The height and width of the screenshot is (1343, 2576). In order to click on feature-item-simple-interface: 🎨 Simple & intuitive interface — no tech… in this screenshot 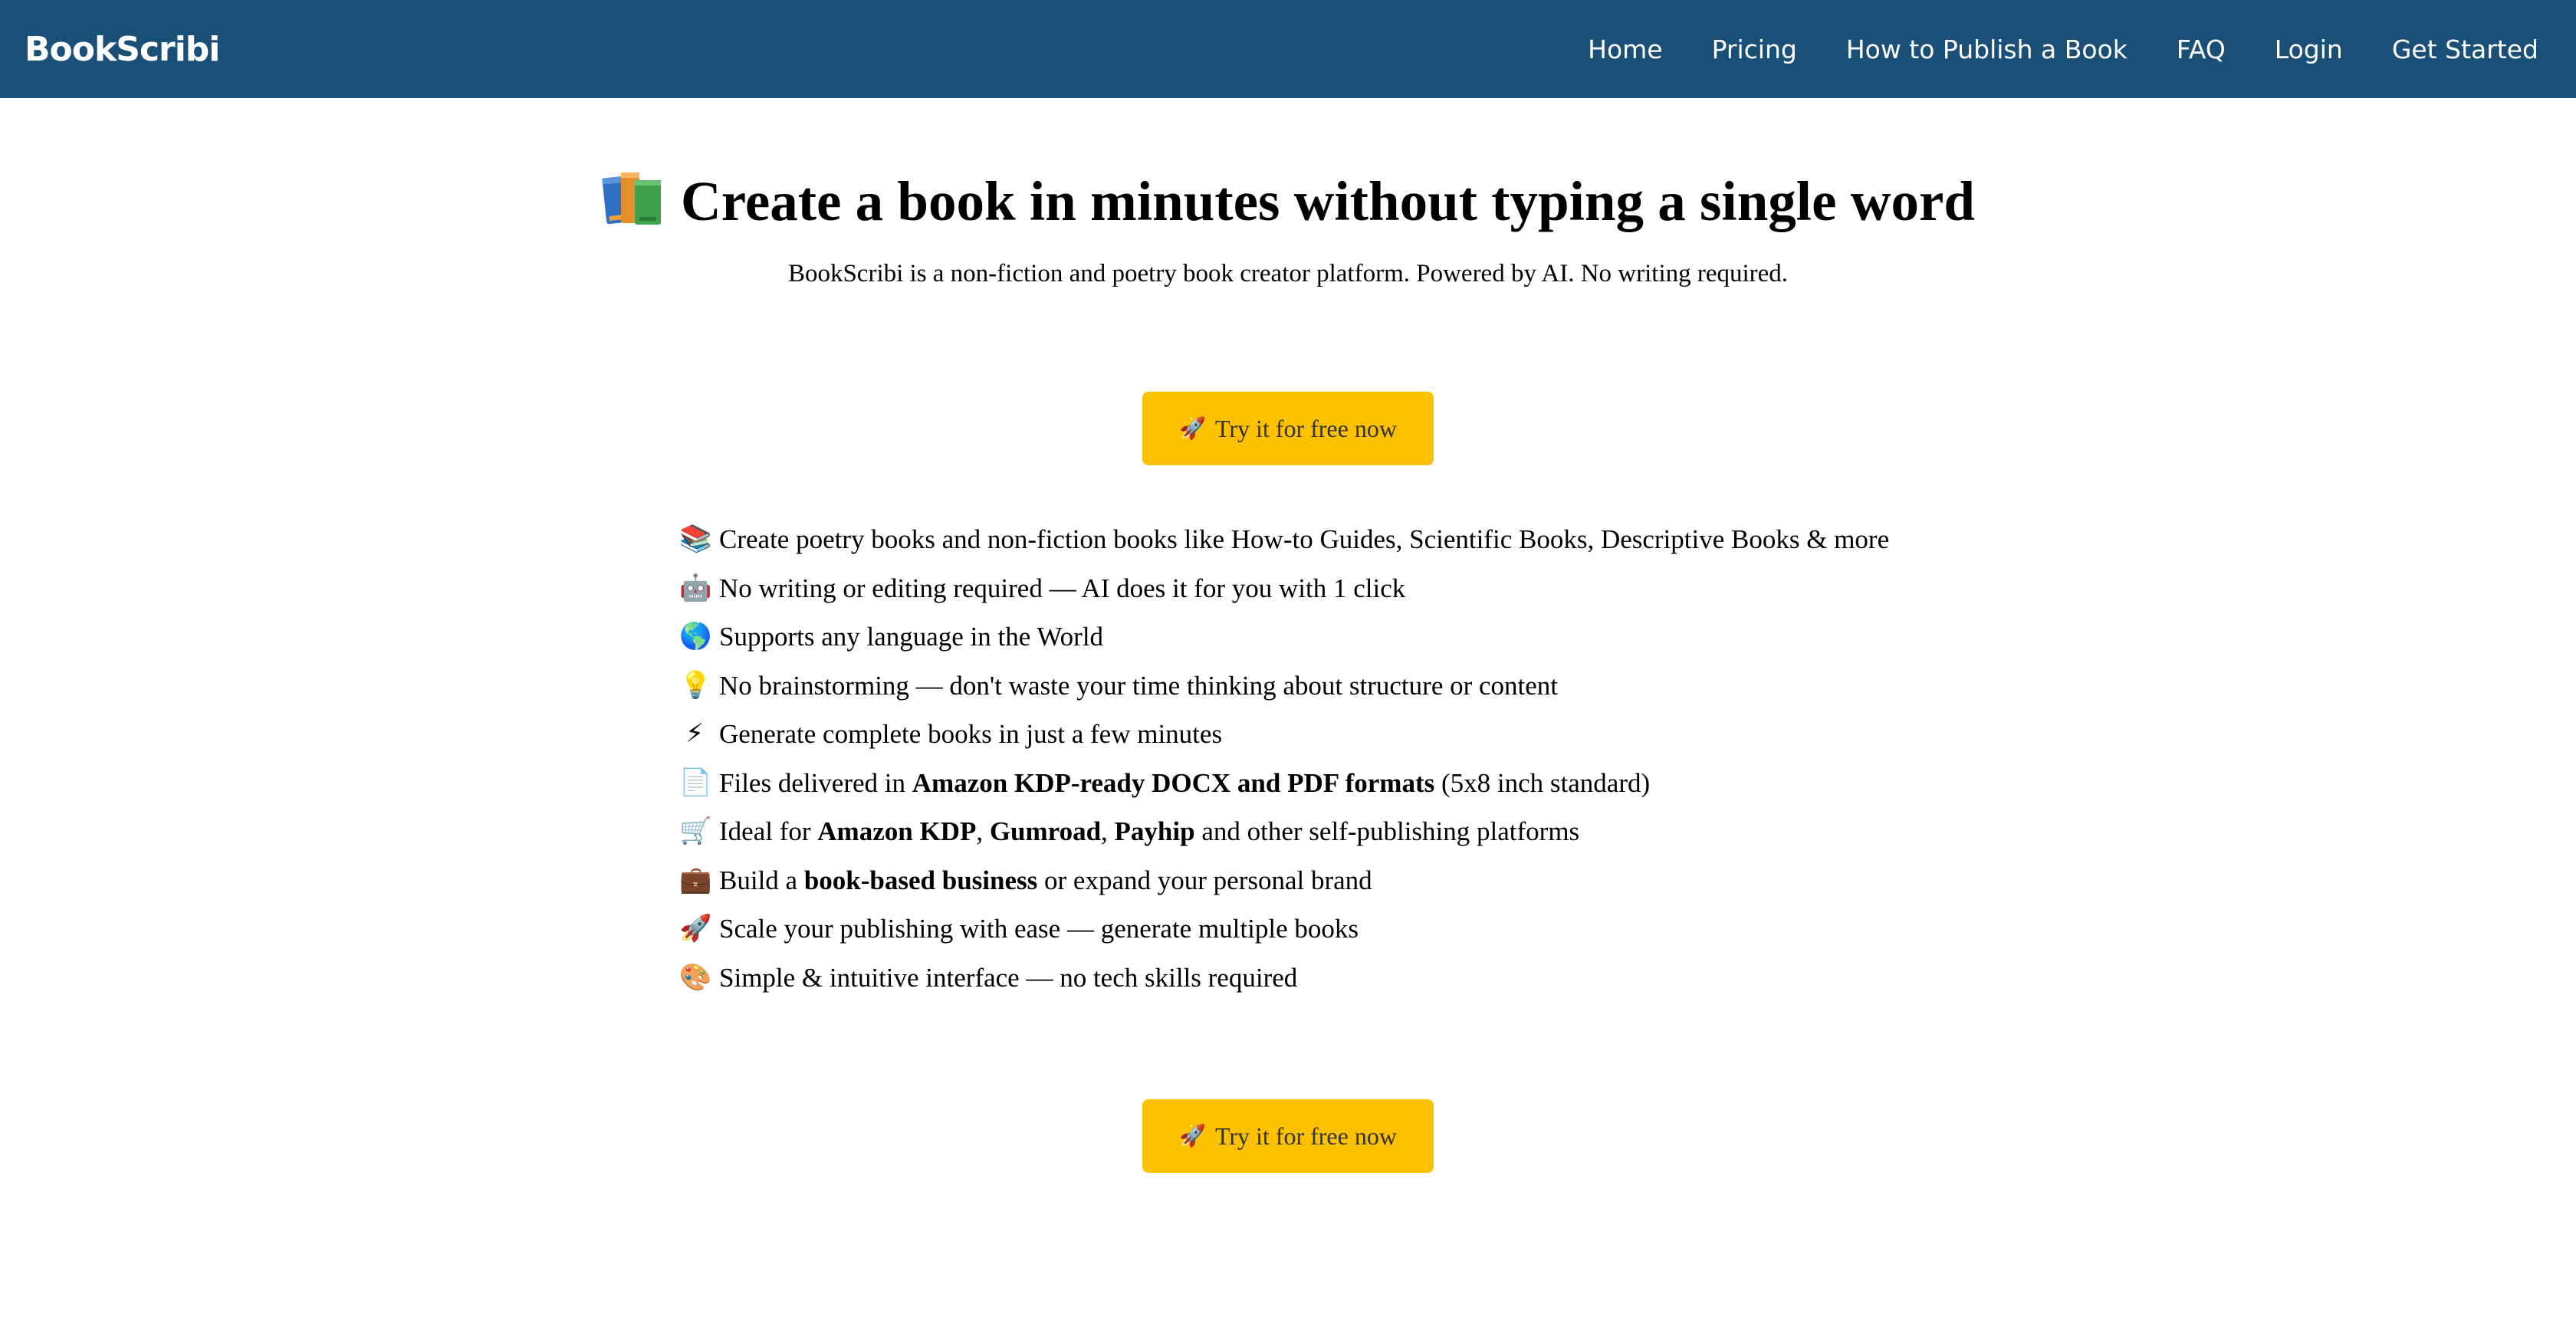, I will do `click(1331, 979)`.